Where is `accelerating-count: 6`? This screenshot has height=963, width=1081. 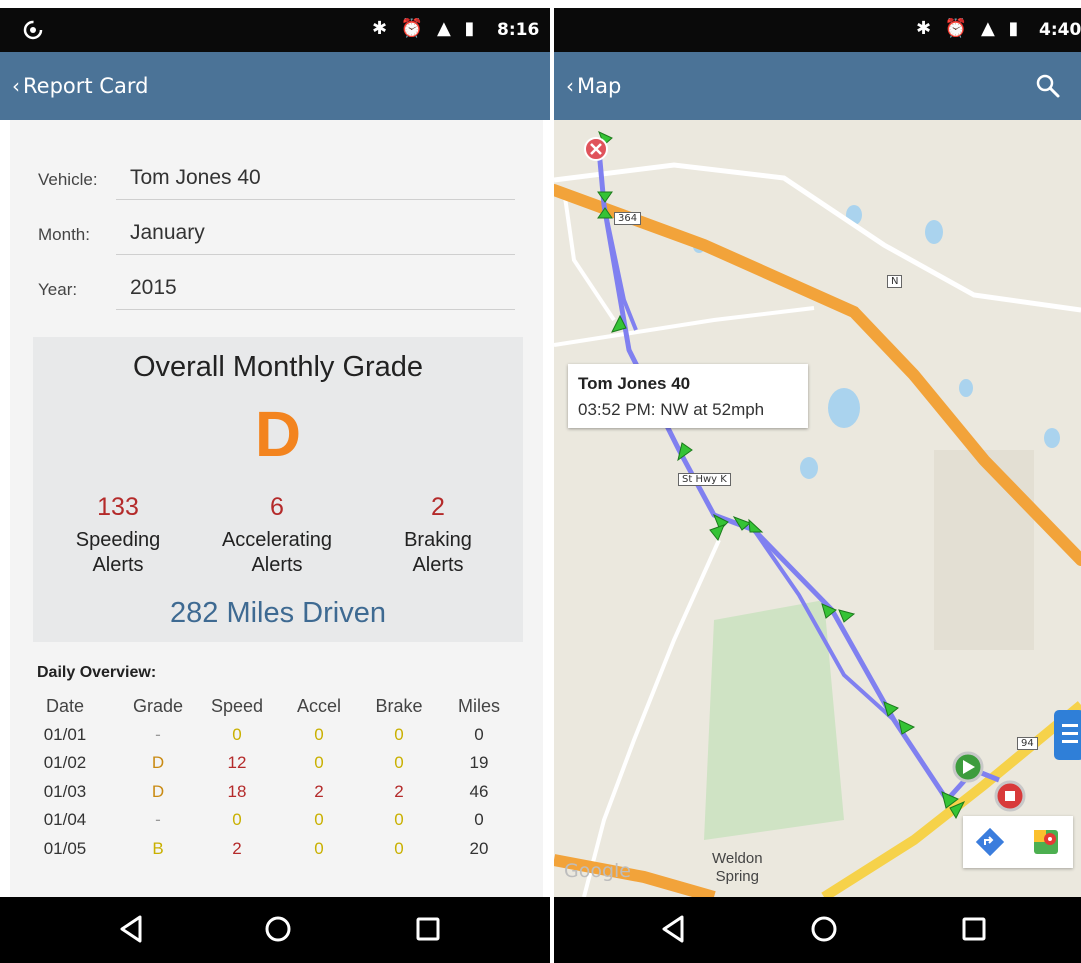
accelerating-count: 6 is located at coordinates (277, 507).